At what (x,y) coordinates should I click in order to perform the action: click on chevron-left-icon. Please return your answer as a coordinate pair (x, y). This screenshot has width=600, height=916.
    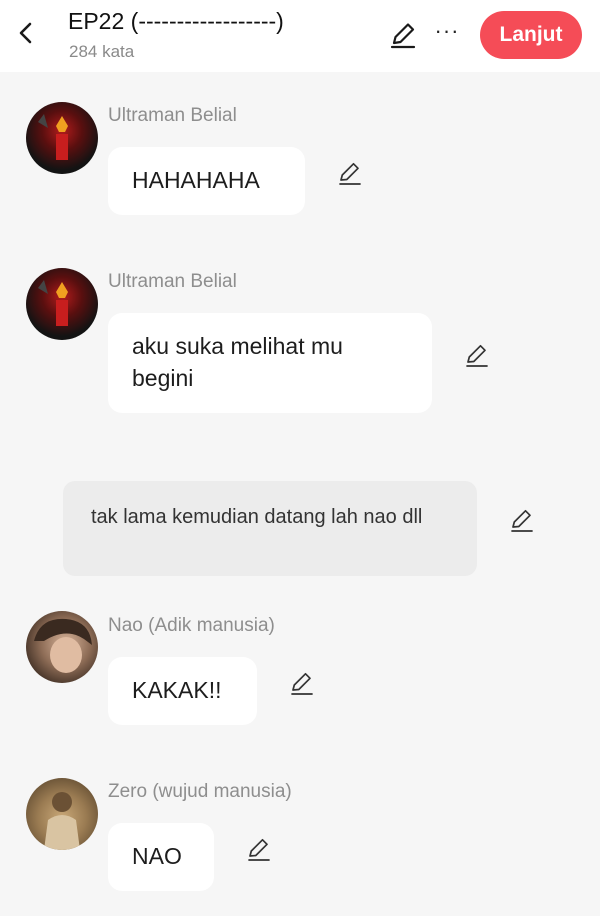
    Looking at the image, I should click on (25, 33).